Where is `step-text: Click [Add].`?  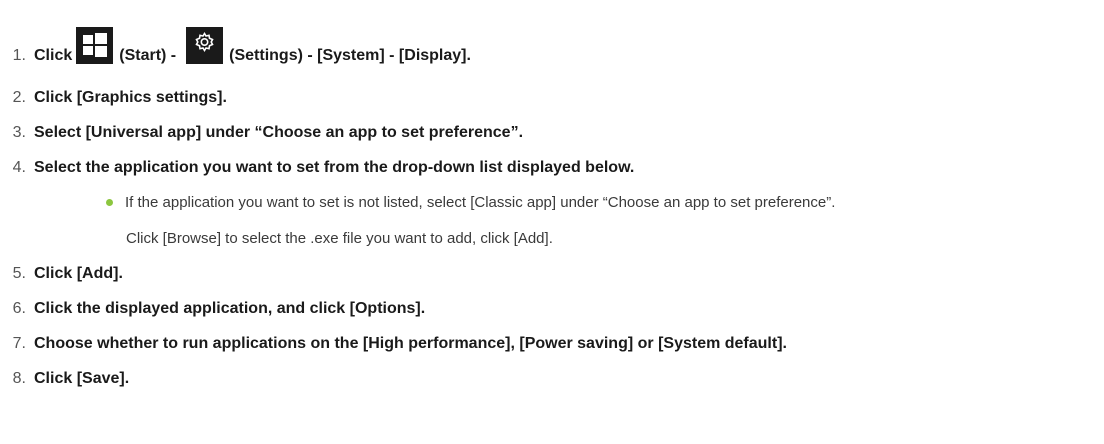
step-text: Click [Add]. is located at coordinates (78, 273).